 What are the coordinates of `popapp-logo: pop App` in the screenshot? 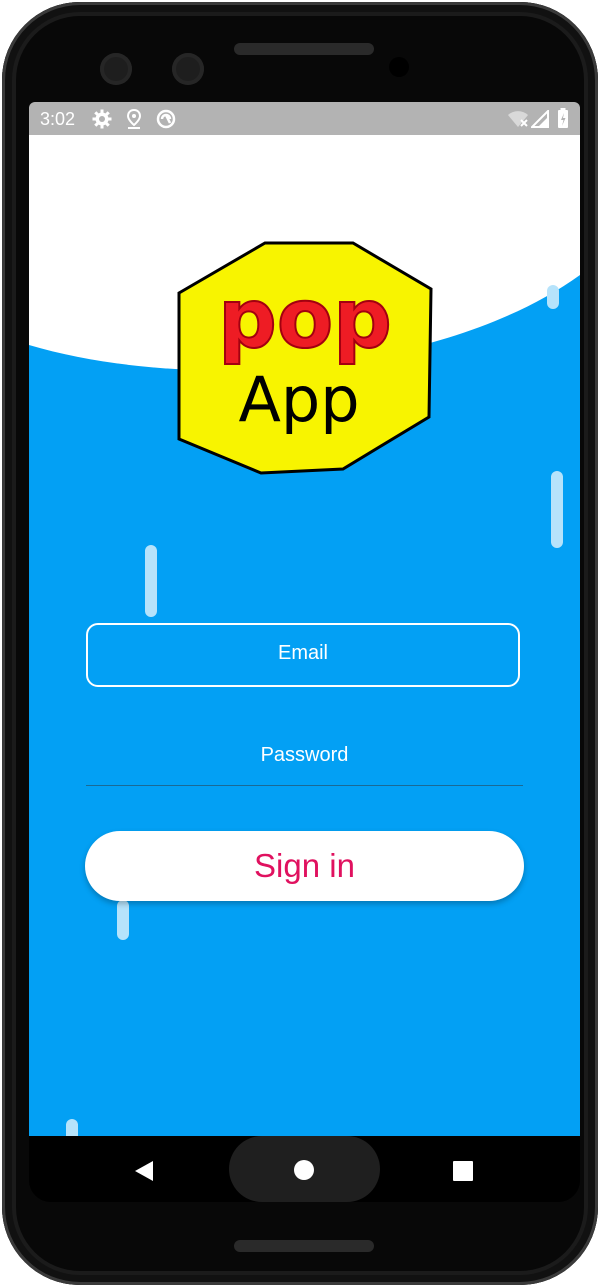 It's located at (305, 358).